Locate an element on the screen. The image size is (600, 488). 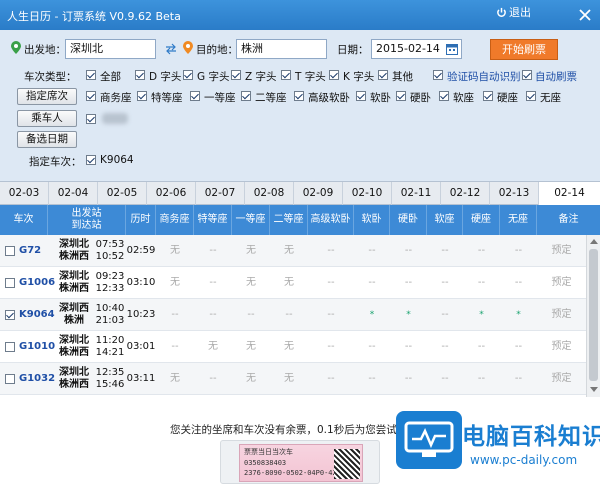
table-scrollbar is located at coordinates (593, 316).